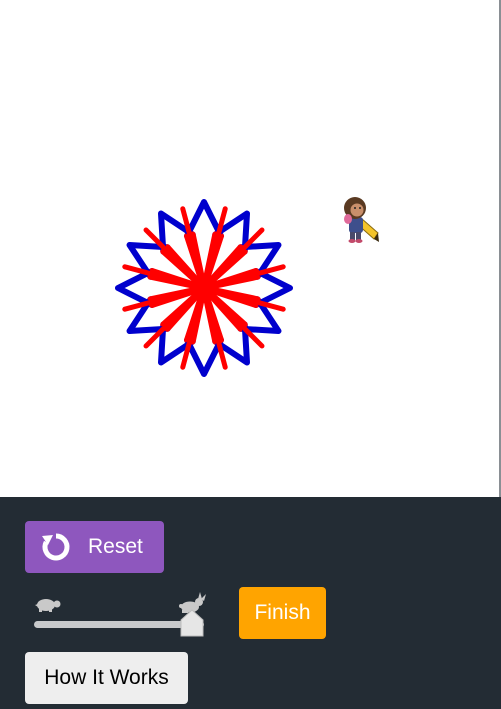 The image size is (501, 709). What do you see at coordinates (56, 547) in the screenshot?
I see `refresh-icon` at bounding box center [56, 547].